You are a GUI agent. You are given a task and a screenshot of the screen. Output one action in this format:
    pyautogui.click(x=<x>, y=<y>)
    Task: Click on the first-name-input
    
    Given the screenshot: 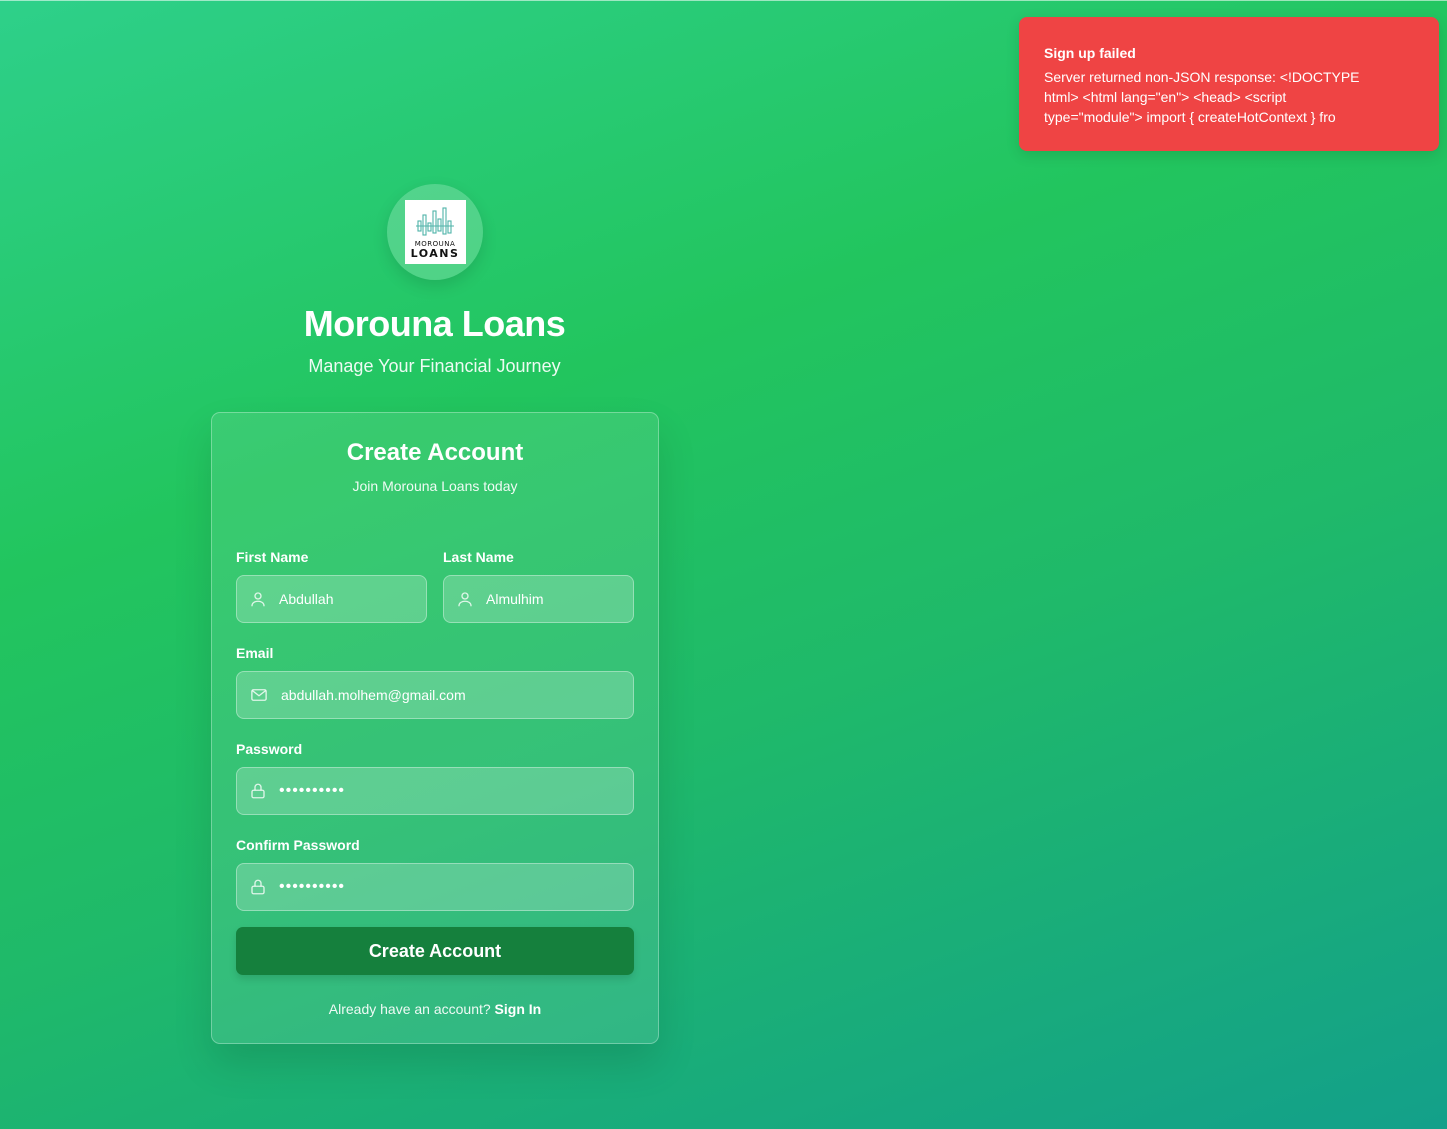 What is the action you would take?
    pyautogui.click(x=352, y=599)
    